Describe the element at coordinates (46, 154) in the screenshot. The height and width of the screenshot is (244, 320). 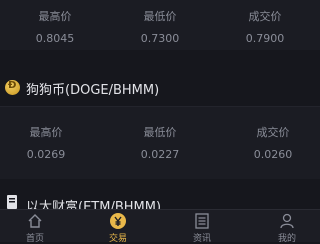
I see `stat-value: 0.0269` at that location.